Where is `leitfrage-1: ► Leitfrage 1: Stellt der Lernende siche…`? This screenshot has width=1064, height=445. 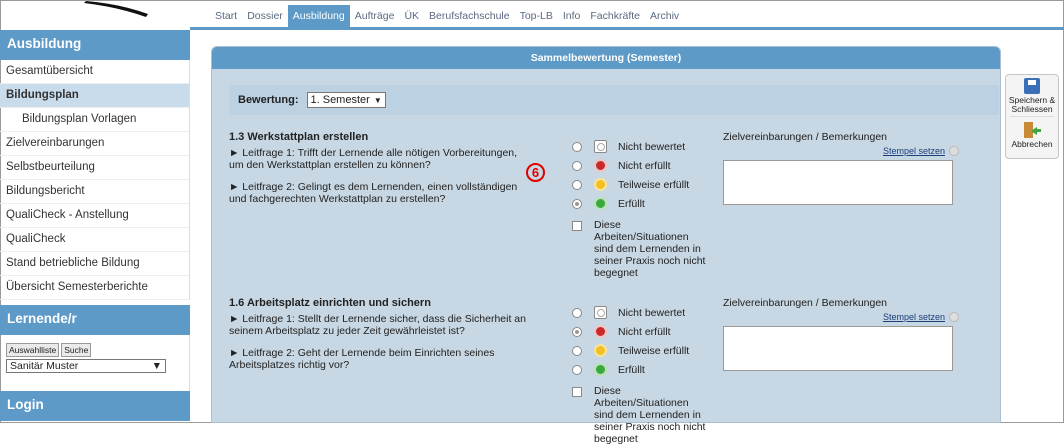 leitfrage-1: ► Leitfrage 1: Stellt der Lernende siche… is located at coordinates (377, 325).